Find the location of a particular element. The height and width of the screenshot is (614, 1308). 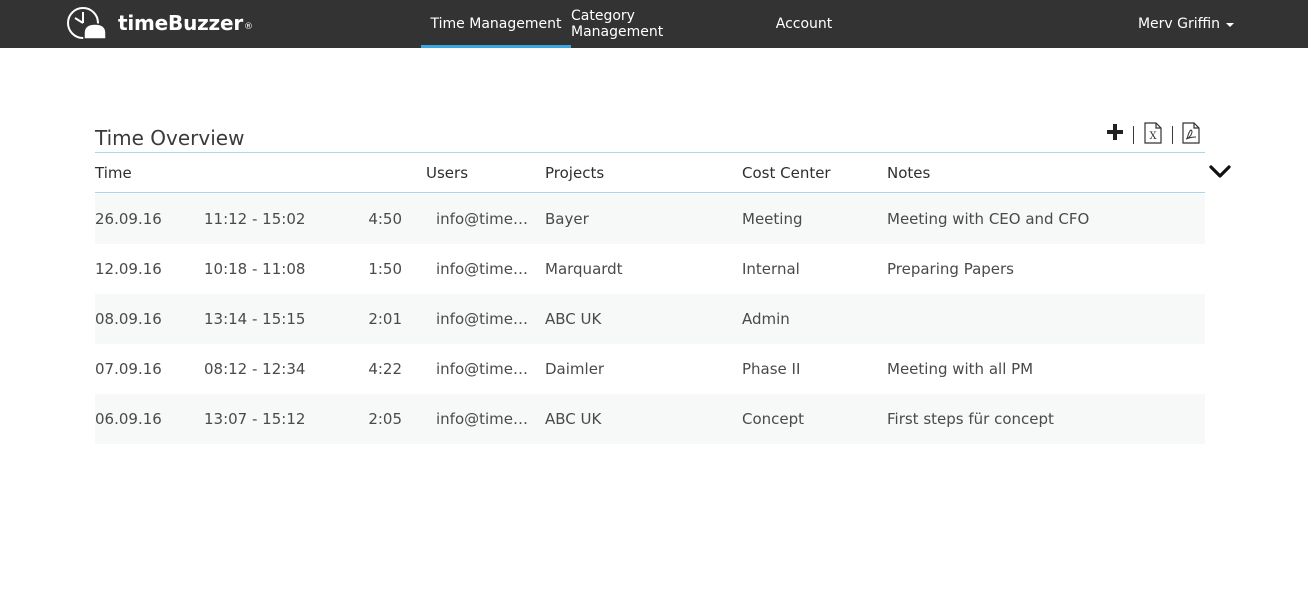

chevron-down-icon is located at coordinates (1220, 172).